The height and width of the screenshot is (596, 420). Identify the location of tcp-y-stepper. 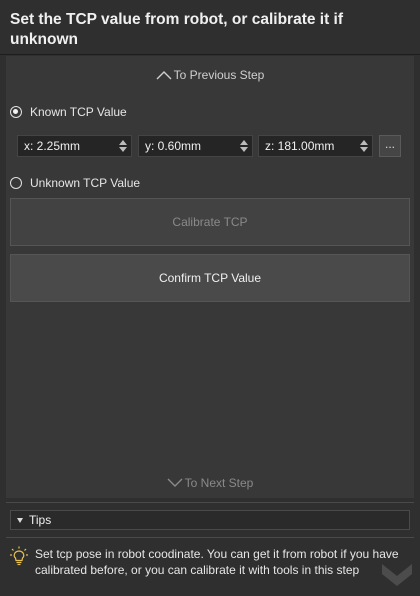
(244, 146).